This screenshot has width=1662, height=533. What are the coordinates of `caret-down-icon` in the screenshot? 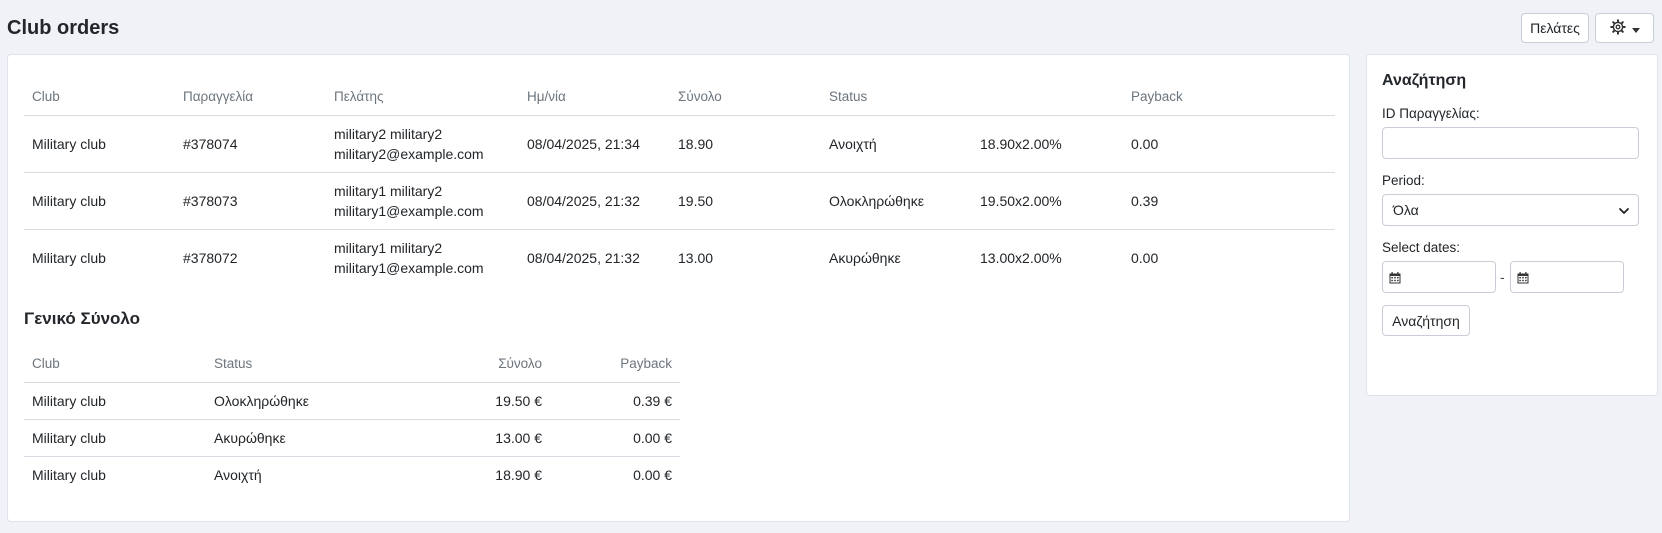 It's located at (1635, 28).